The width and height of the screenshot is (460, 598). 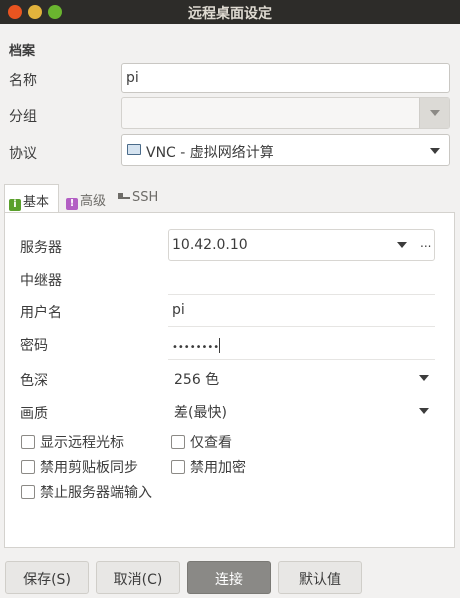 What do you see at coordinates (208, 467) in the screenshot?
I see `disable-encryption-checkbox: 禁用加密` at bounding box center [208, 467].